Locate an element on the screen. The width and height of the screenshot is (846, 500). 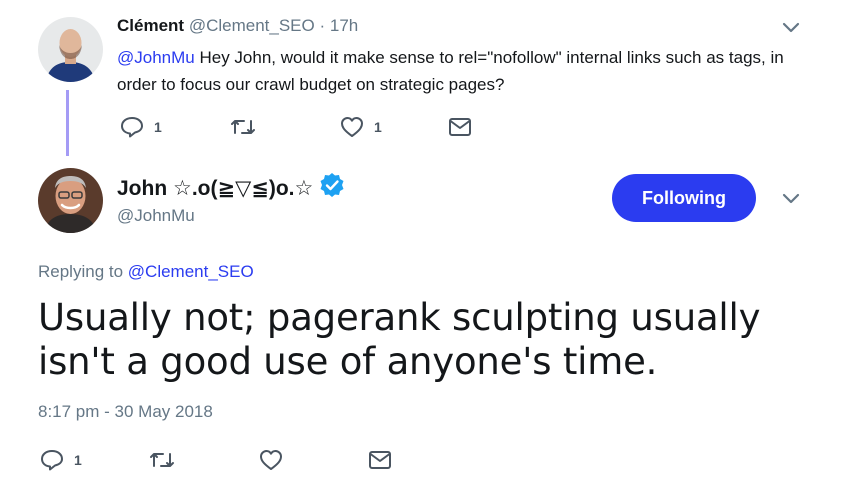
replying-to: Replying to @Clement_SEO is located at coordinates (146, 272).